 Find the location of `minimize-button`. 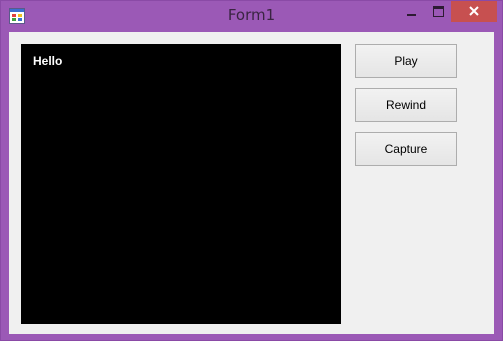

minimize-button is located at coordinates (411, 11).